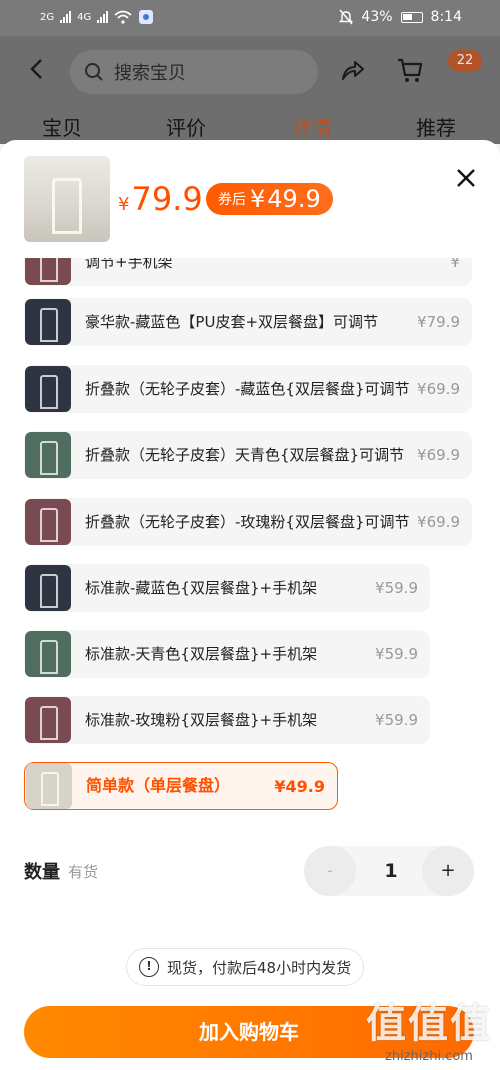 The height and width of the screenshot is (1070, 500). What do you see at coordinates (146, 17) in the screenshot?
I see `app-notification-icon` at bounding box center [146, 17].